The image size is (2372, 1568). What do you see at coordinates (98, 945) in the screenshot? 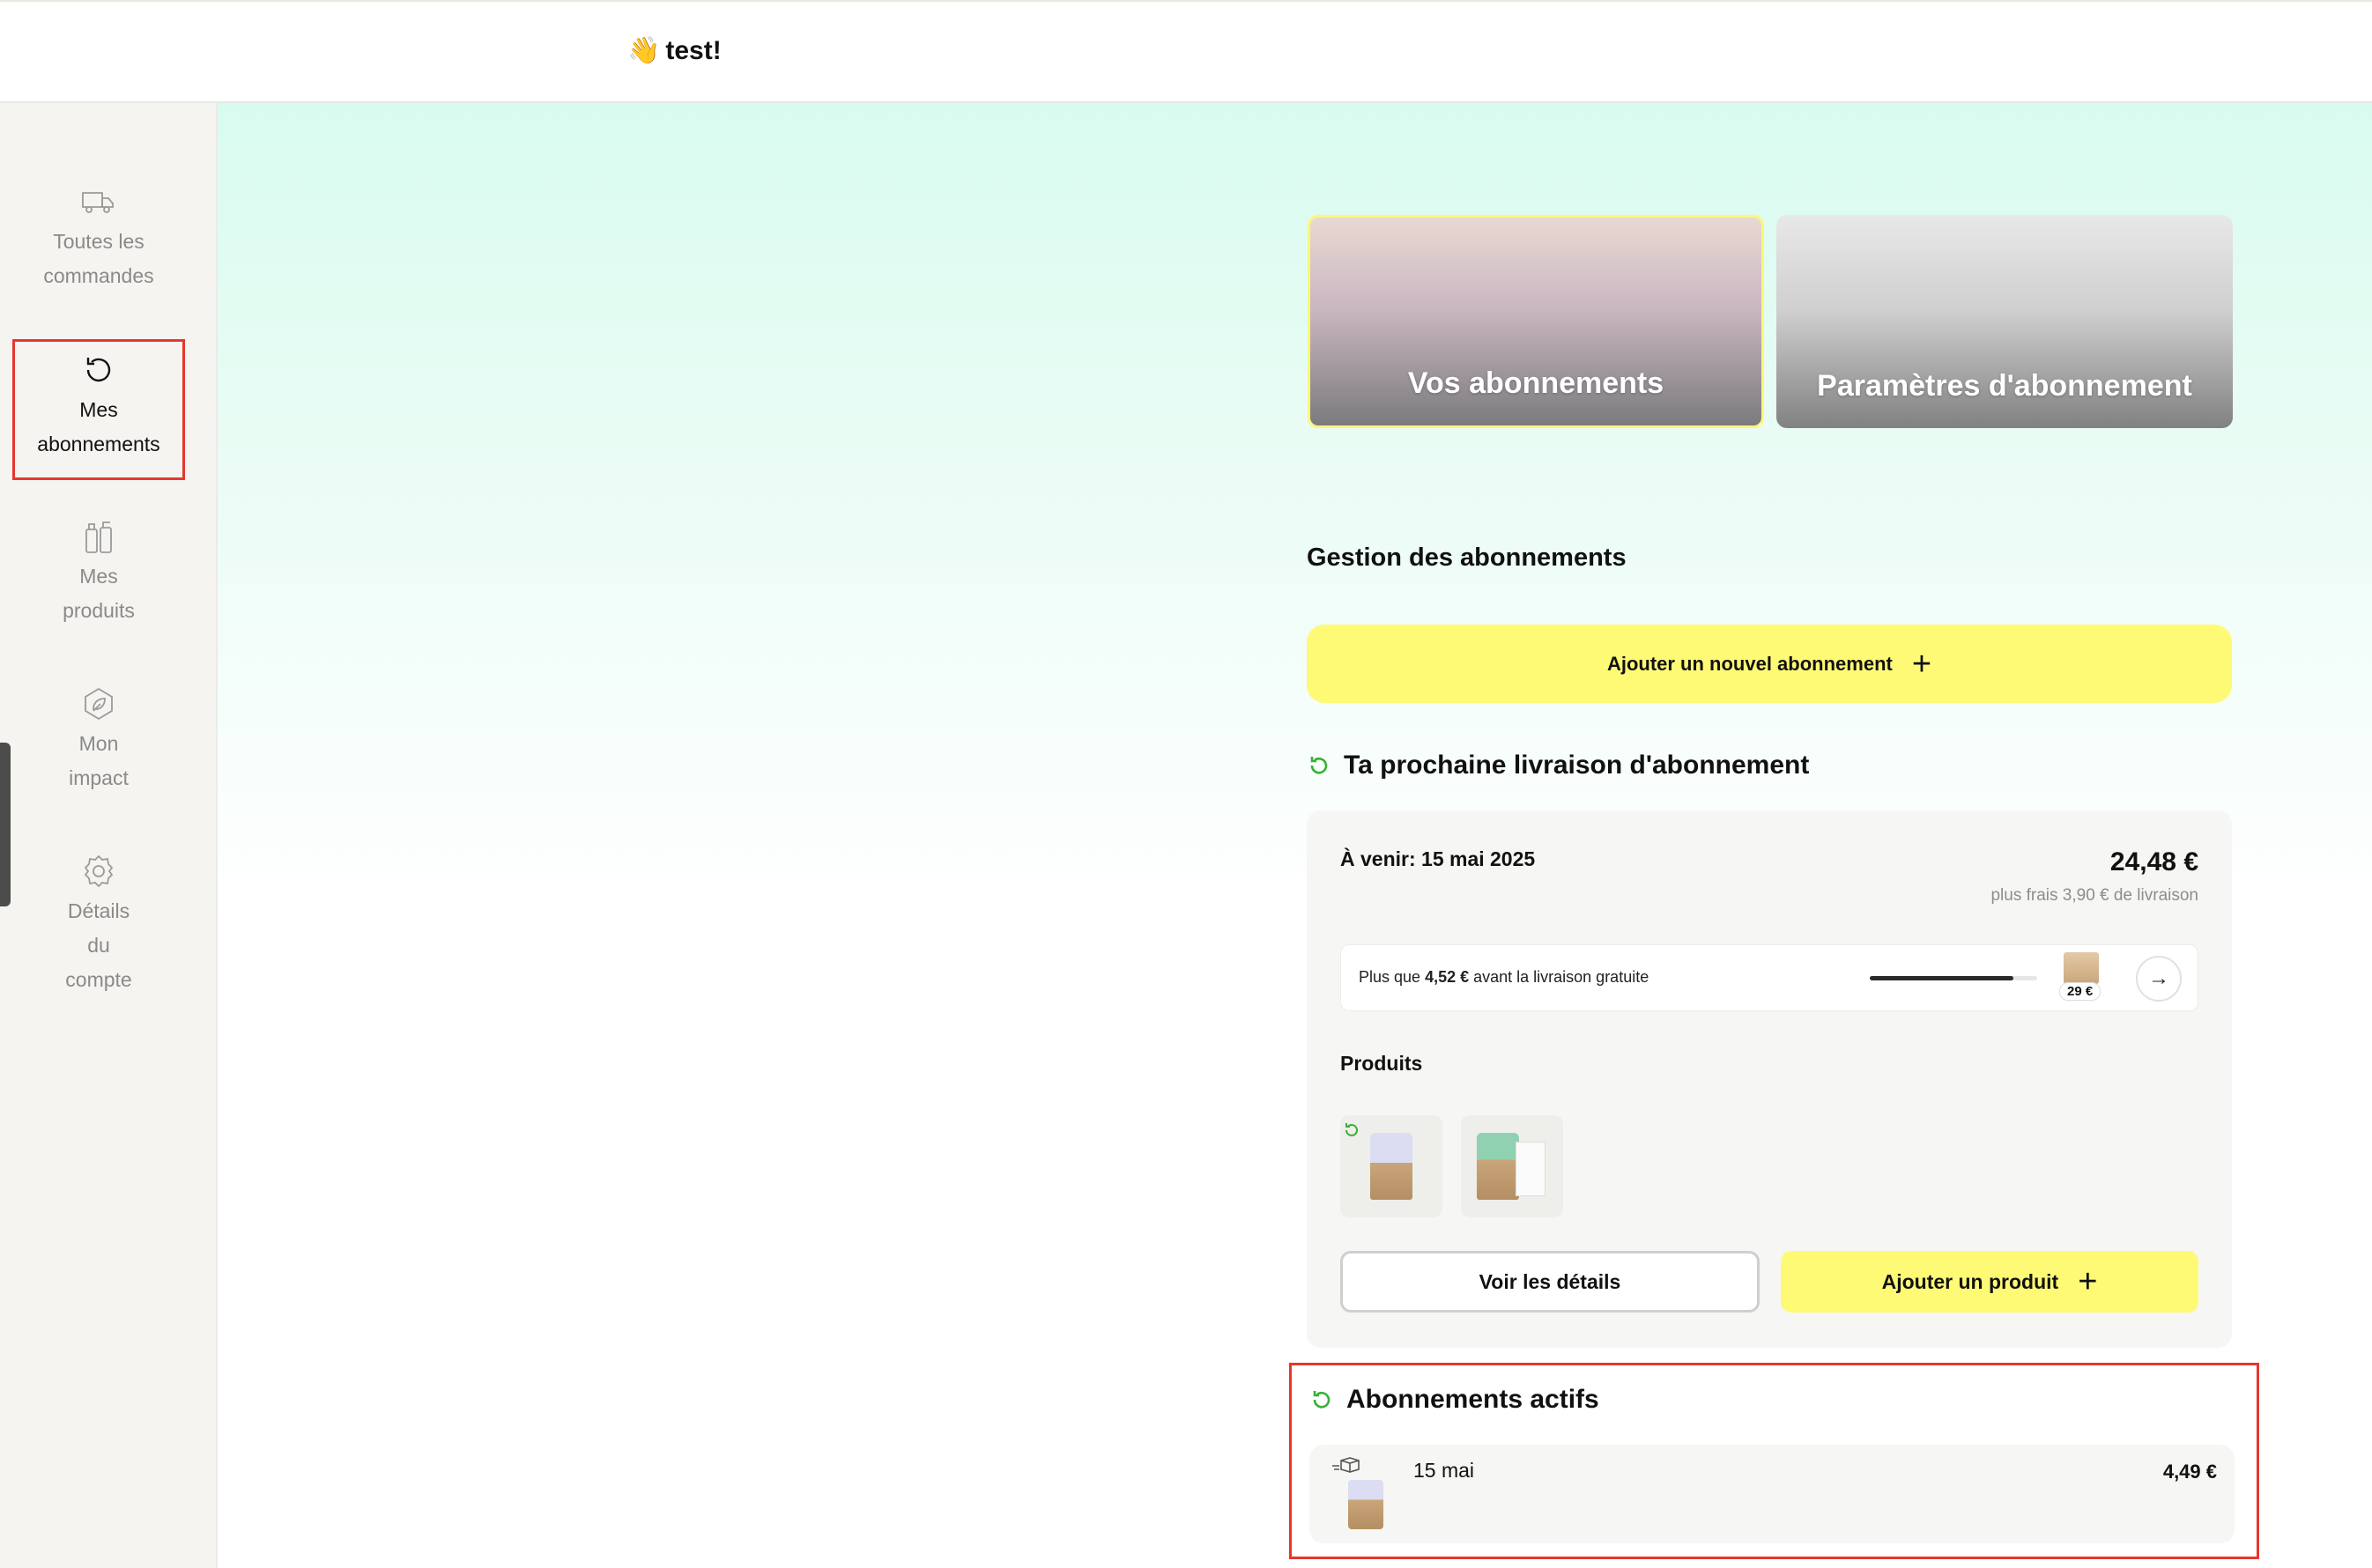
I see `sidebar-label-line: du` at bounding box center [98, 945].